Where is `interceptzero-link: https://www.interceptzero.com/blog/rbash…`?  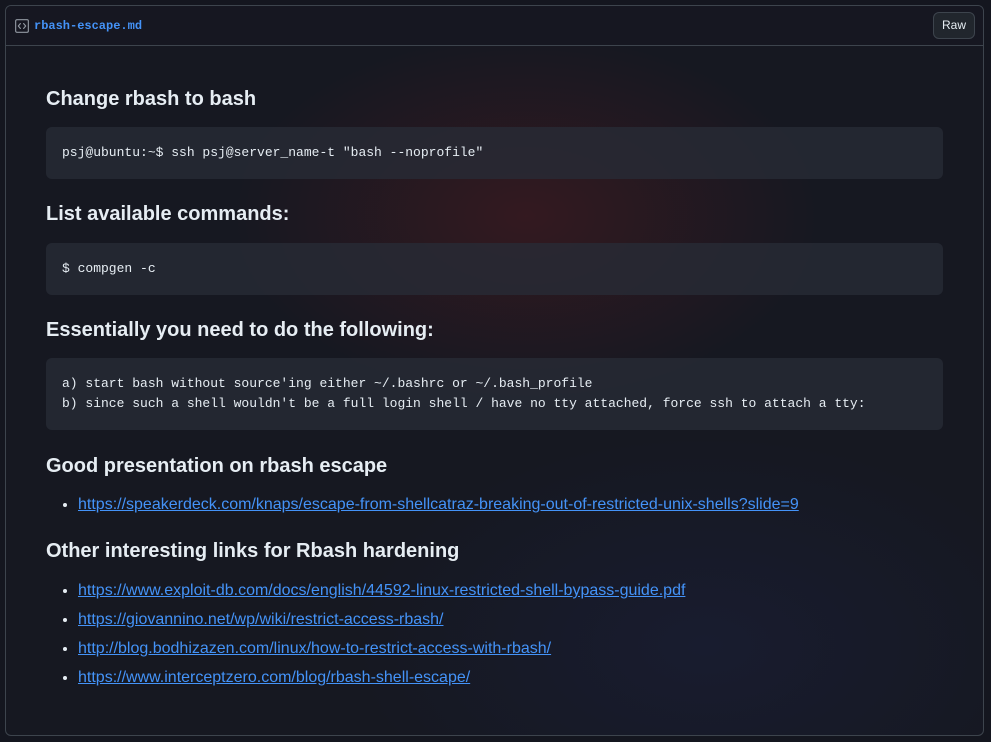
interceptzero-link: https://www.interceptzero.com/blog/rbash… is located at coordinates (274, 677).